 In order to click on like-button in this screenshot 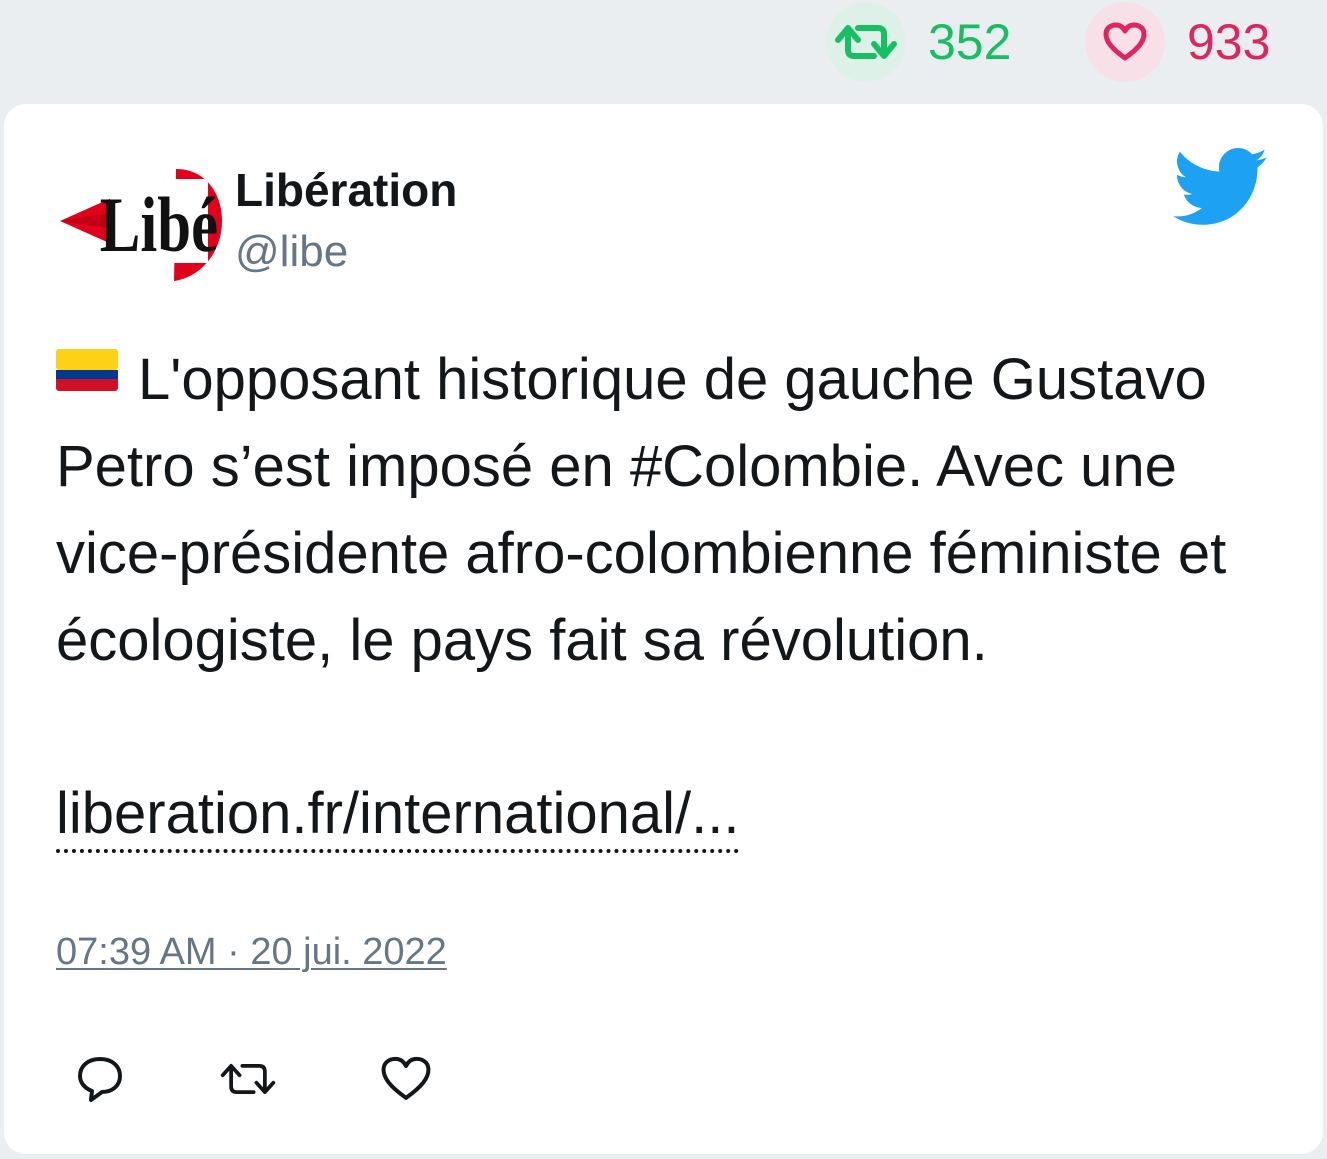, I will do `click(406, 1079)`.